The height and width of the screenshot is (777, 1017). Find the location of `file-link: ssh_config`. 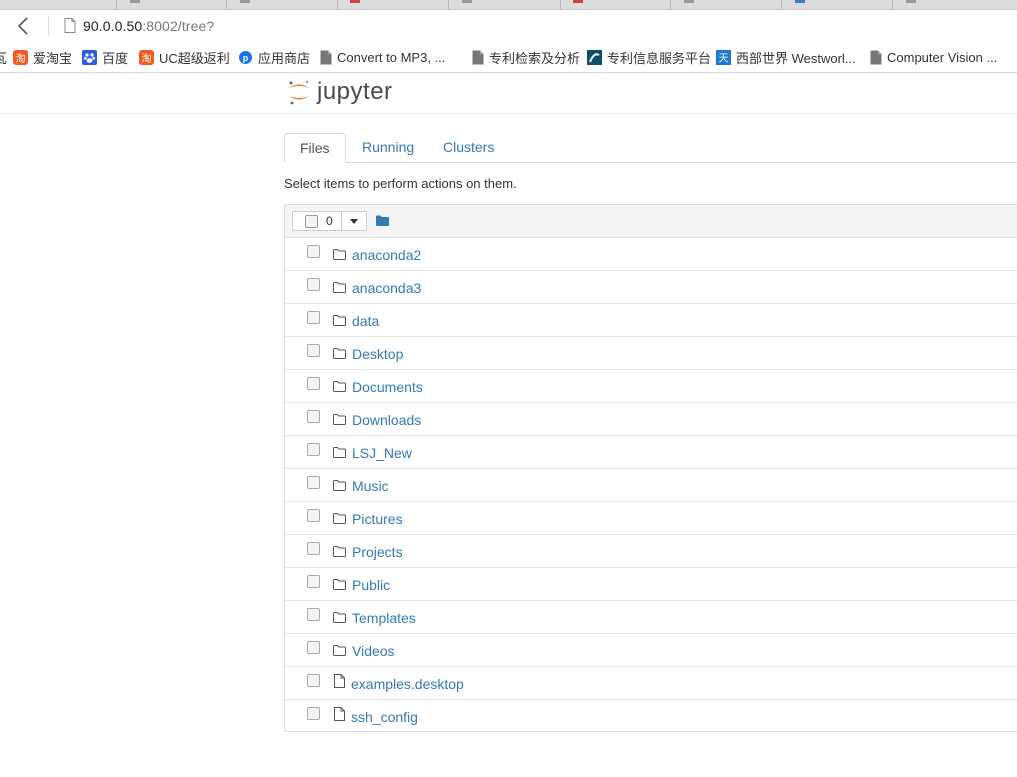

file-link: ssh_config is located at coordinates (384, 717).